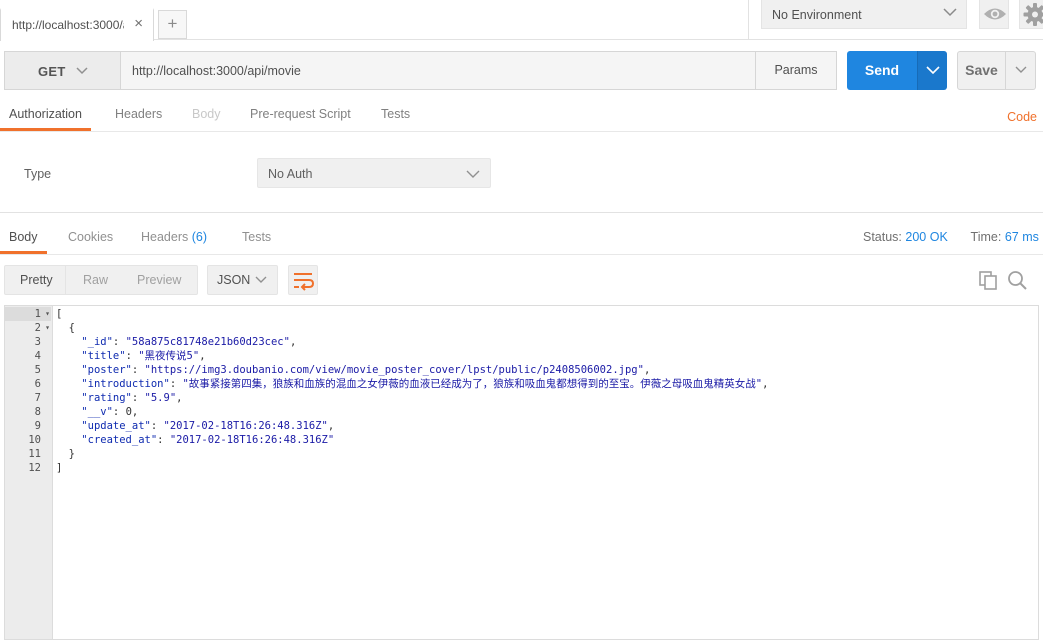 The height and width of the screenshot is (640, 1043). What do you see at coordinates (882, 237) in the screenshot?
I see `status-label: Status:` at bounding box center [882, 237].